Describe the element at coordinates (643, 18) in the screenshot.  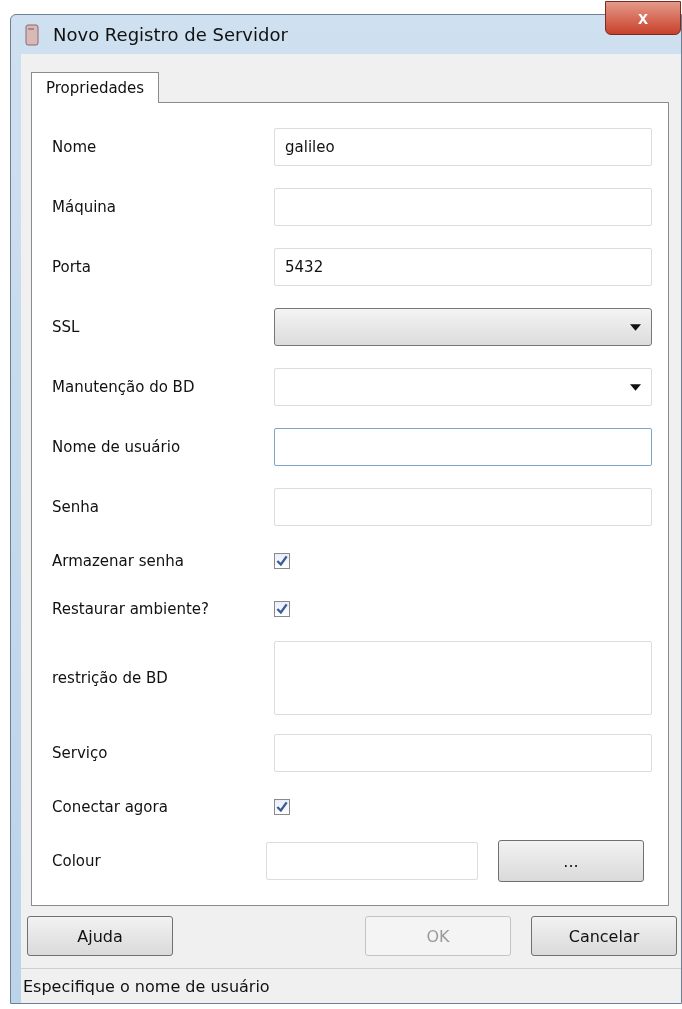
I see `close-button: x` at that location.